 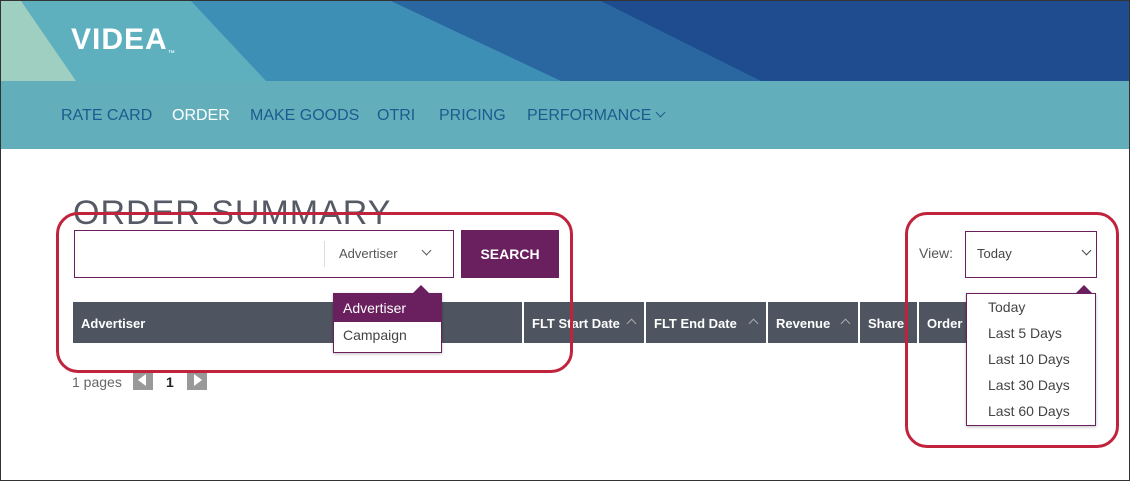 I want to click on search-box: Advertiser, so click(x=264, y=254).